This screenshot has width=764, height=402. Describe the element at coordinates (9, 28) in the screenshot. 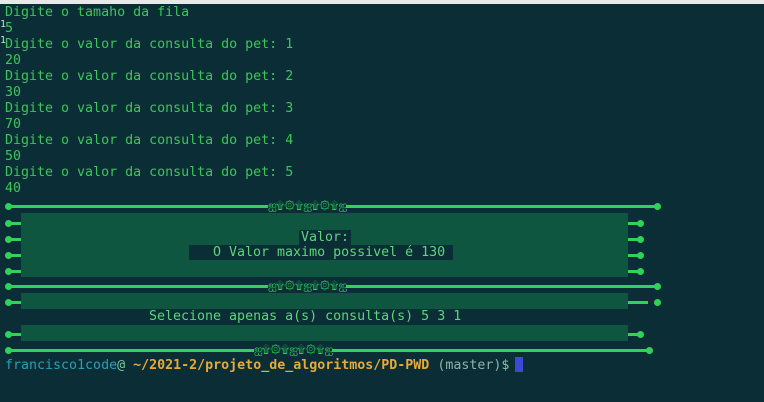

I see `output-line: 5` at that location.